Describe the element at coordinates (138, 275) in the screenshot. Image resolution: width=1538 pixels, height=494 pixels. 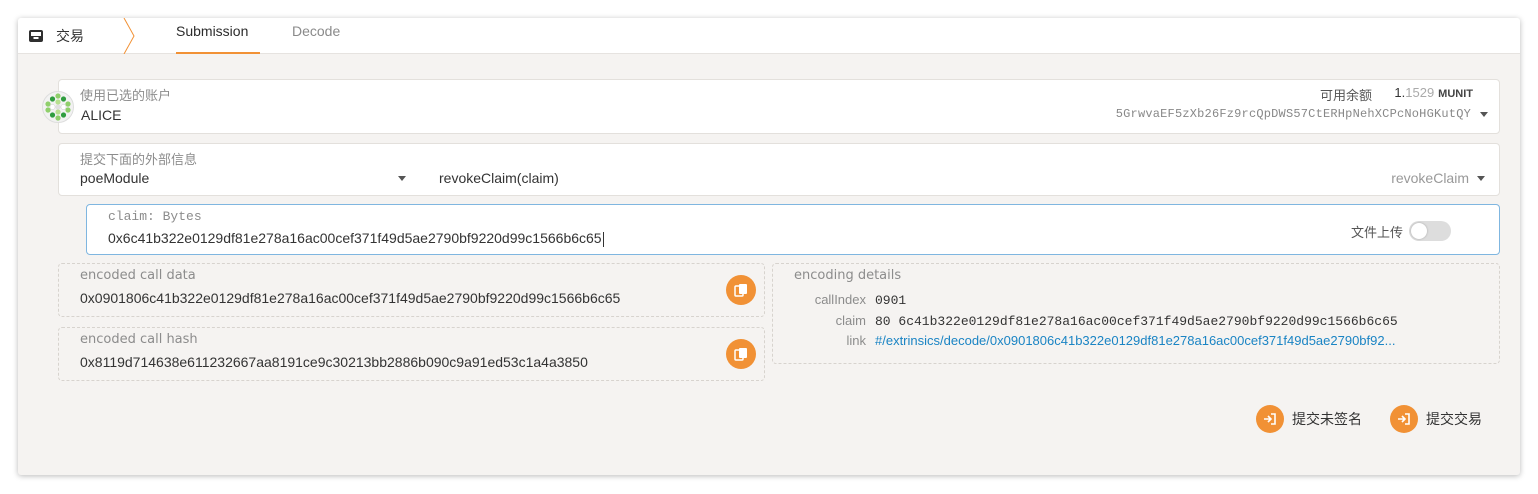
I see `encoded-call-data-label: encoded call data` at that location.